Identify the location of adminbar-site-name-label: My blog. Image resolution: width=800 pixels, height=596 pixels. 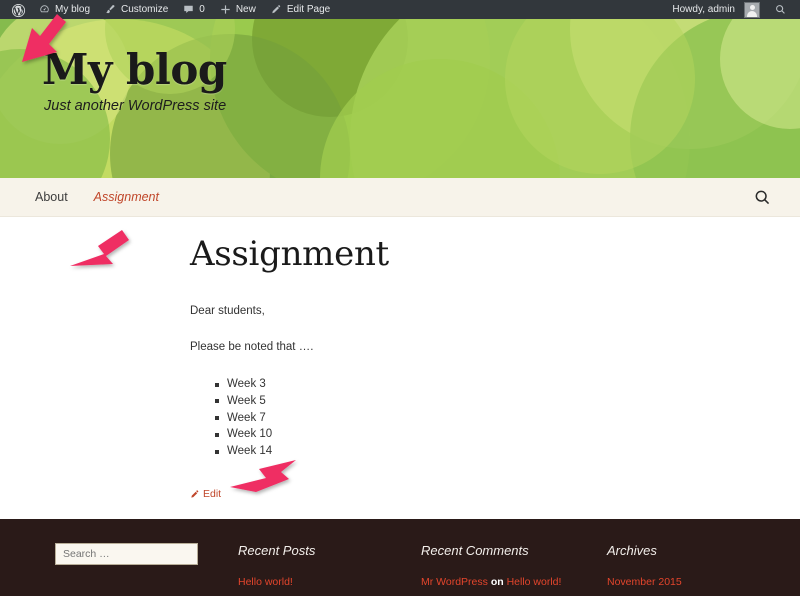
(73, 9).